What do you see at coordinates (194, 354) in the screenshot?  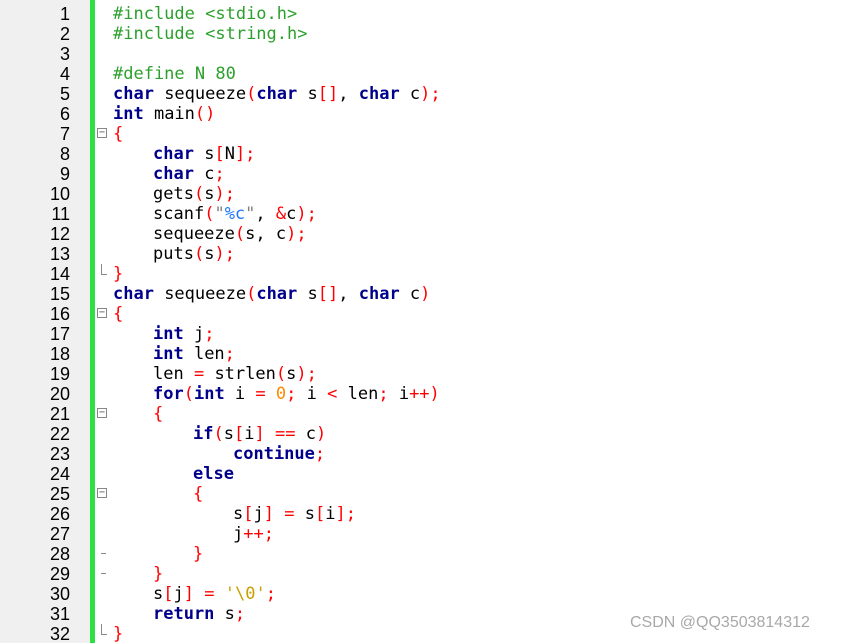 I see `code-text: int len;` at bounding box center [194, 354].